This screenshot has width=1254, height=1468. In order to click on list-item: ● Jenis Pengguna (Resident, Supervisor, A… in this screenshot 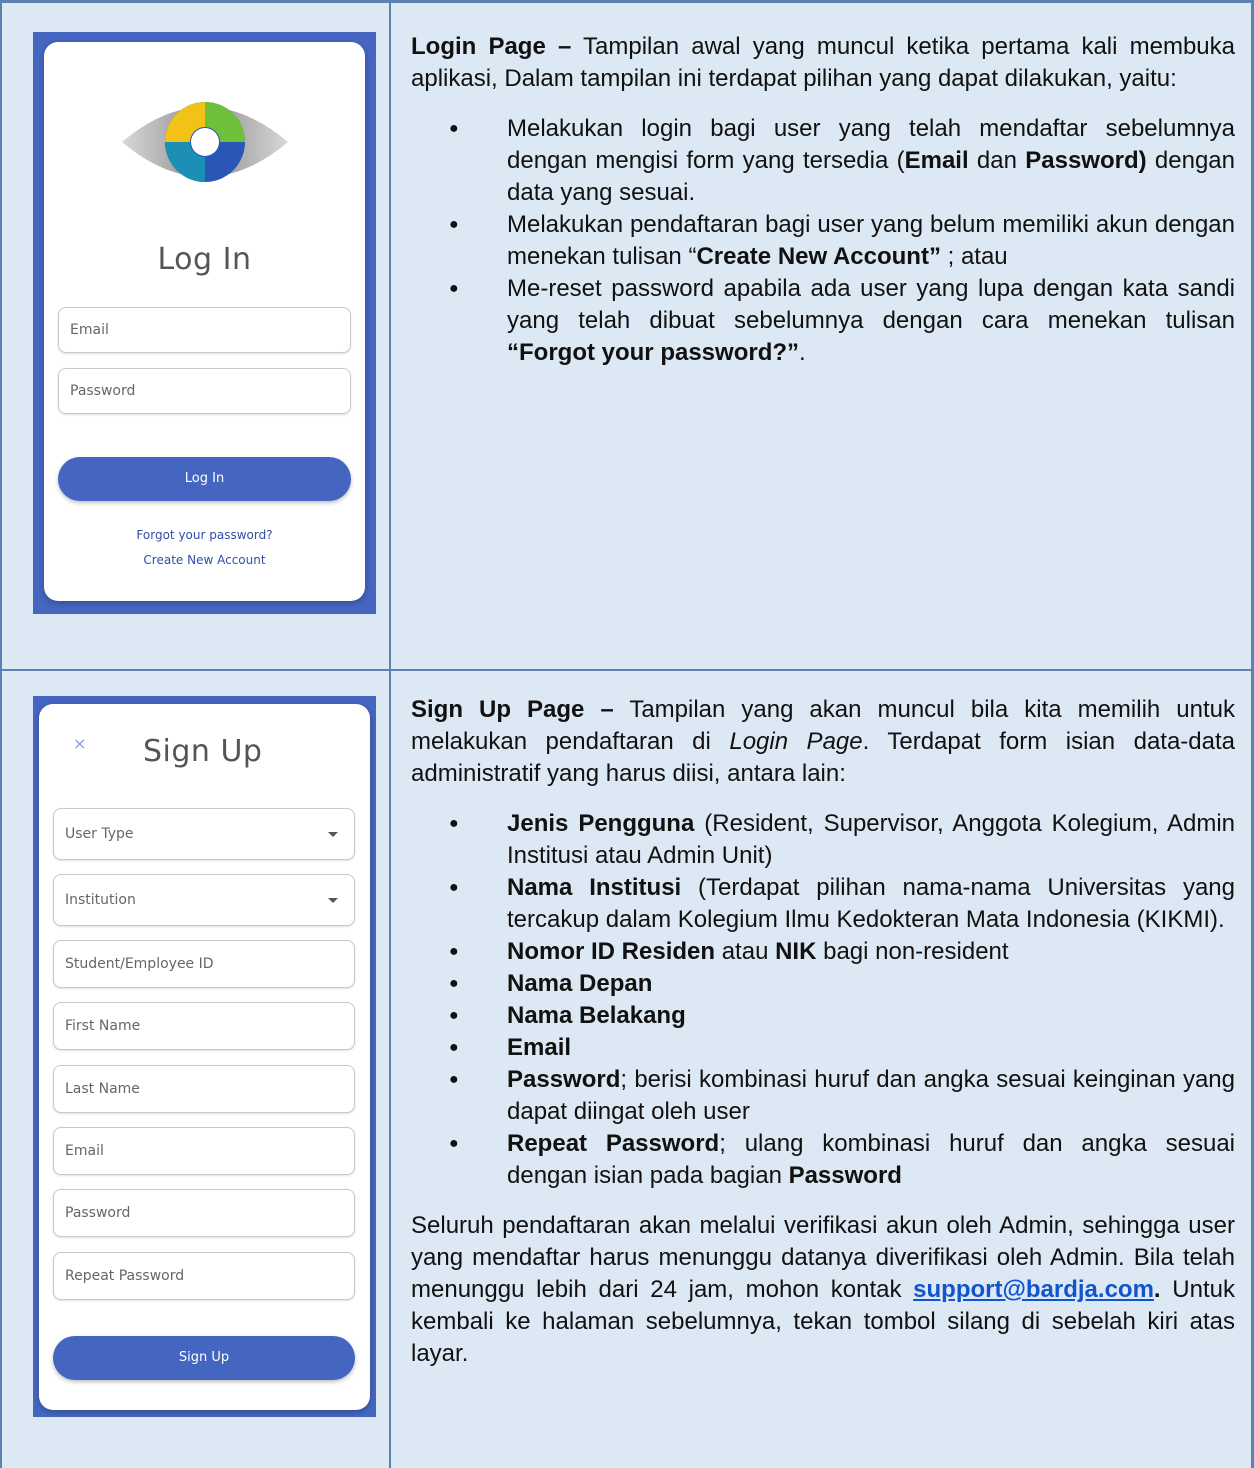, I will do `click(842, 839)`.